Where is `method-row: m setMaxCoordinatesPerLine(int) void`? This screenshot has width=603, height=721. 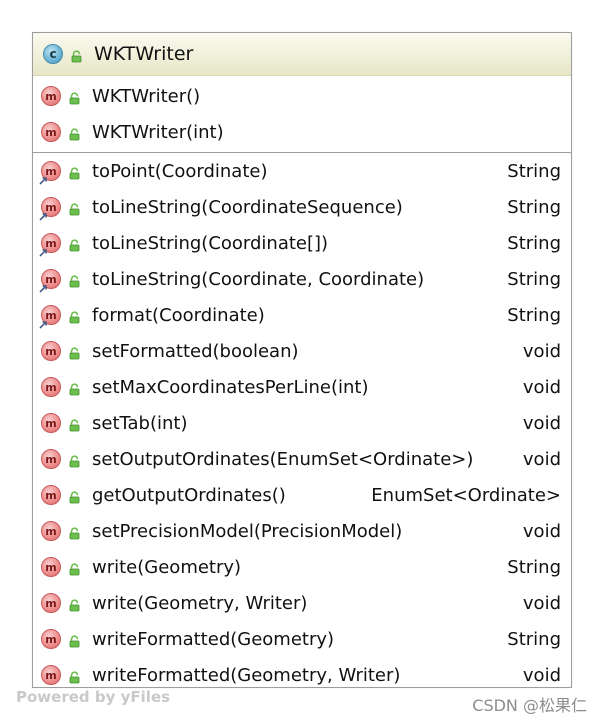 method-row: m setMaxCoordinatesPerLine(int) void is located at coordinates (302, 387).